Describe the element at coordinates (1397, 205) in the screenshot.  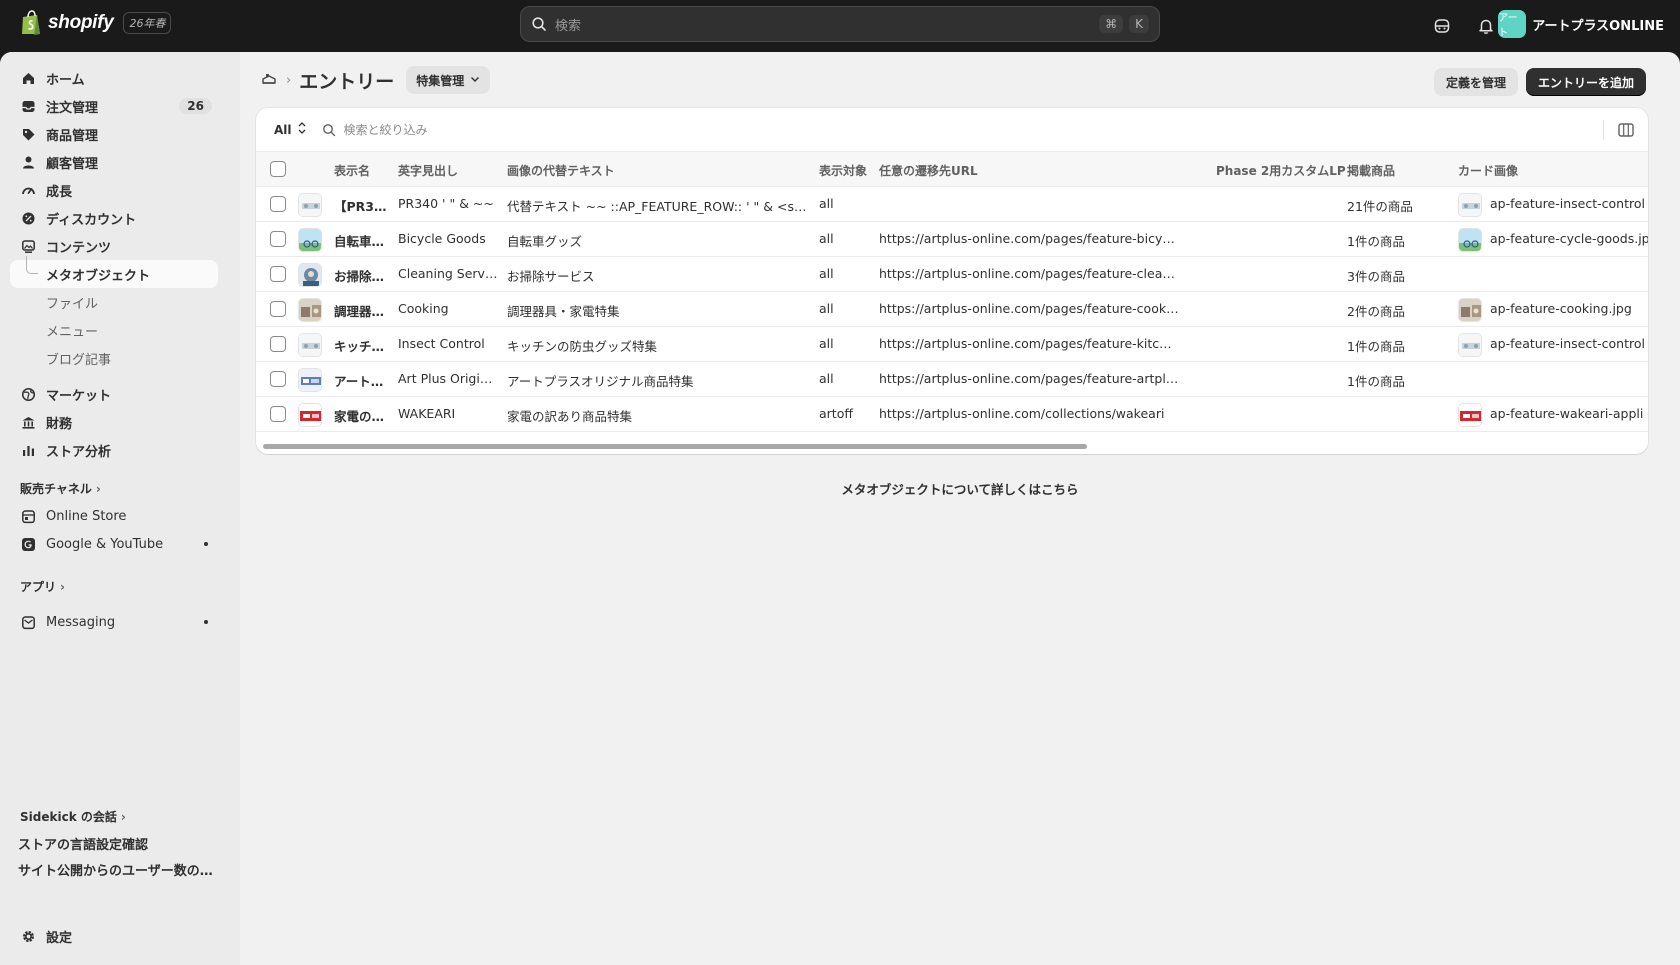
I see `cell-products: 21件の商品` at that location.